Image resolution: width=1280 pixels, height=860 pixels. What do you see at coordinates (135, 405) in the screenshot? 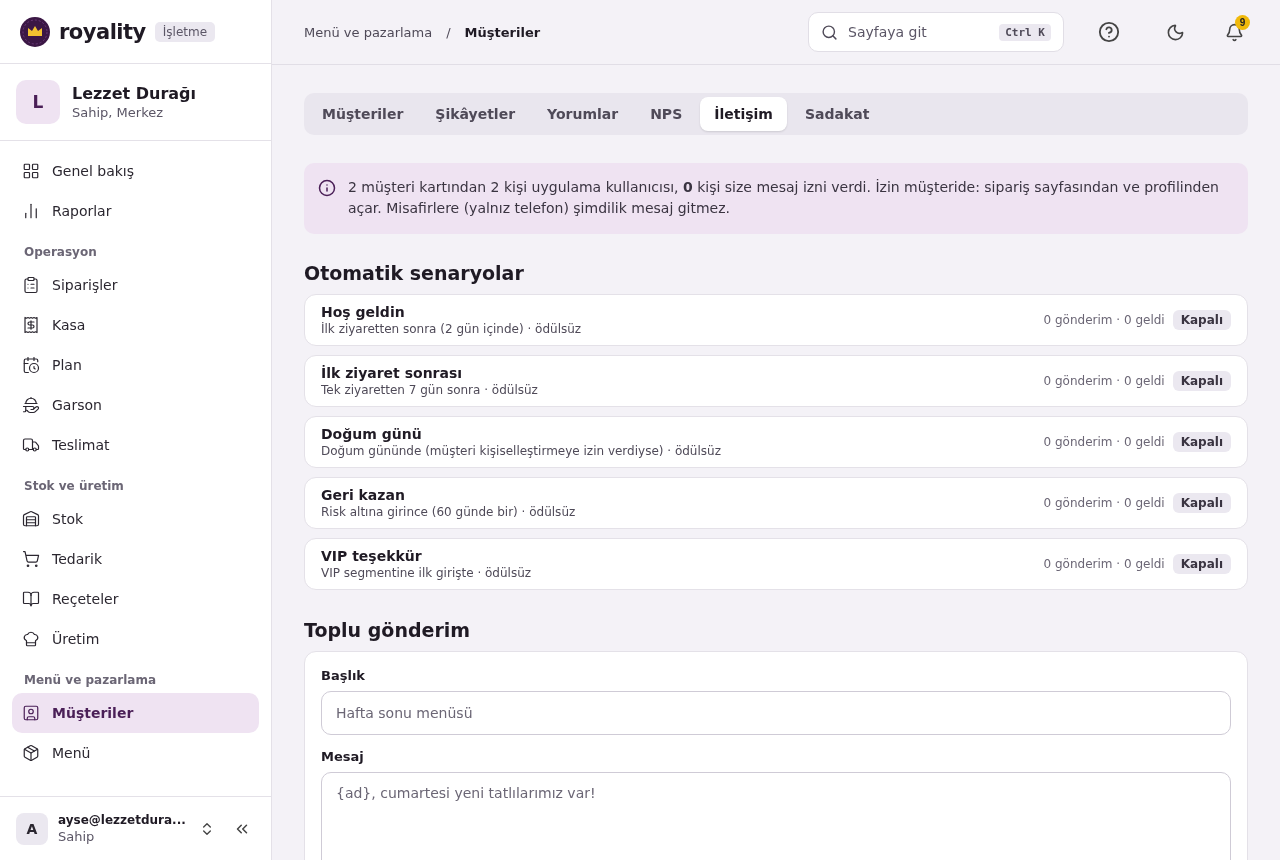
I see `sidebar-item: Garson` at bounding box center [135, 405].